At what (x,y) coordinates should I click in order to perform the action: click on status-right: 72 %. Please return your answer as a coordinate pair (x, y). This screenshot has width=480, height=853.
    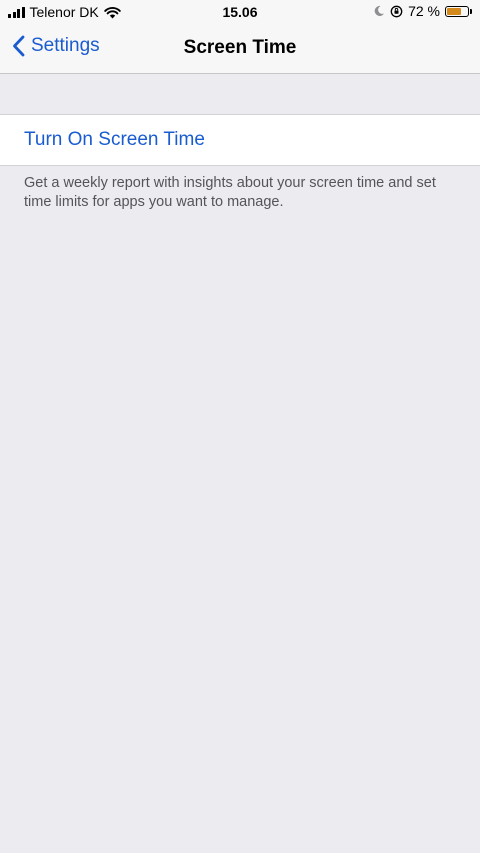
    Looking at the image, I should click on (422, 11).